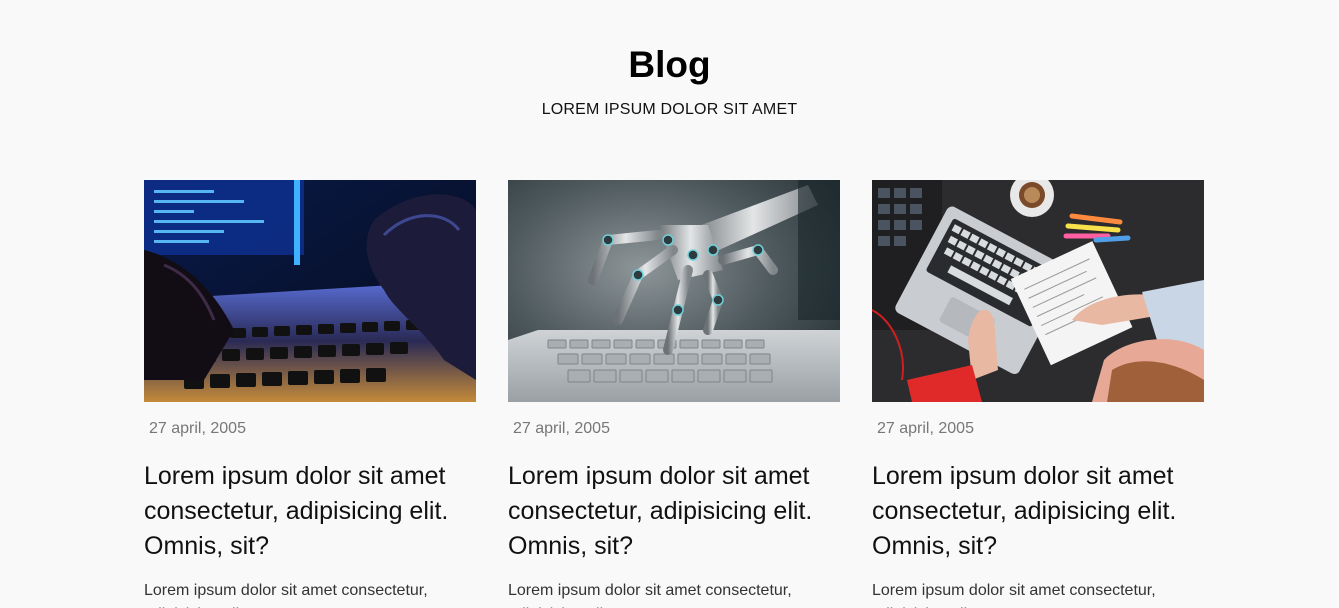  Describe the element at coordinates (669, 64) in the screenshot. I see `page-title: Blog` at that location.